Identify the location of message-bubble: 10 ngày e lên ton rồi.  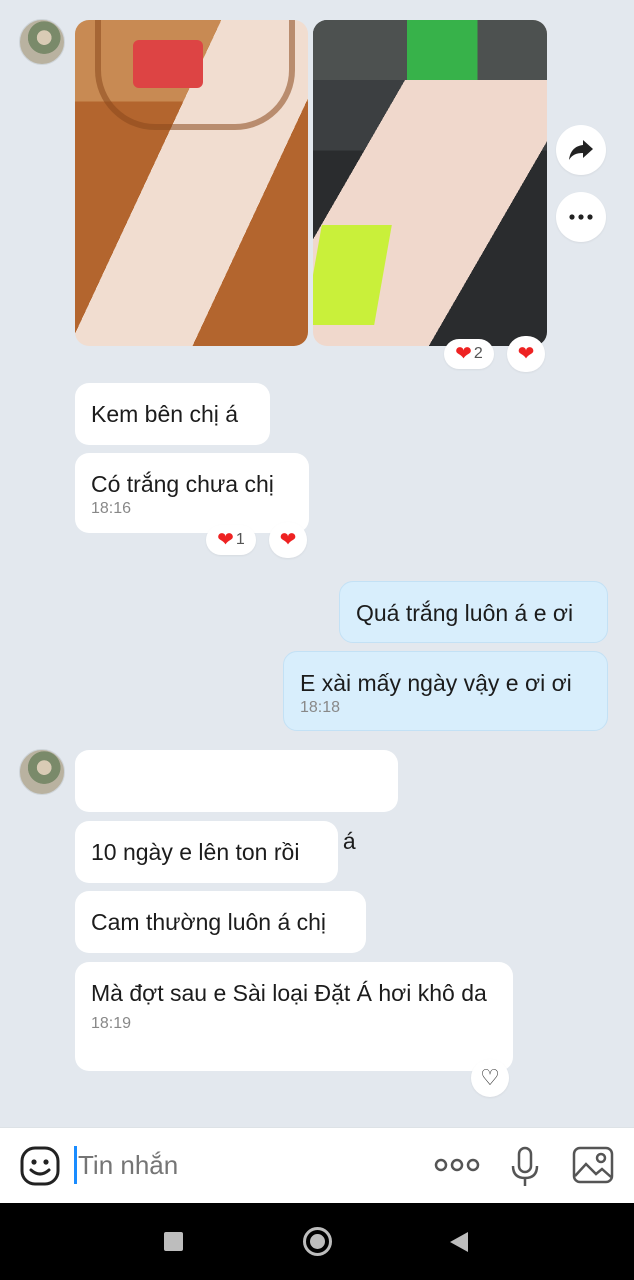
(206, 852).